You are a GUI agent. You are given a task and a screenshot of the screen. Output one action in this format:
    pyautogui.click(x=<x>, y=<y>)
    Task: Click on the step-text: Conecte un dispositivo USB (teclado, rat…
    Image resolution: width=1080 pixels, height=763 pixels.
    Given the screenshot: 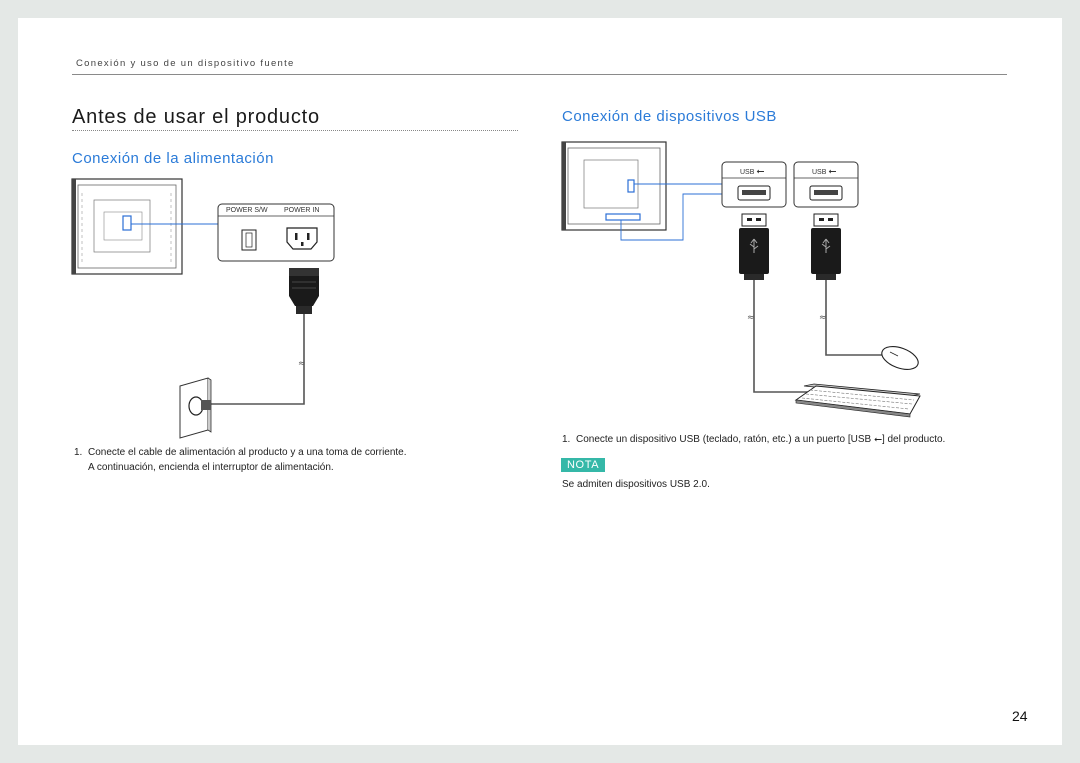 What is the action you would take?
    pyautogui.click(x=760, y=440)
    